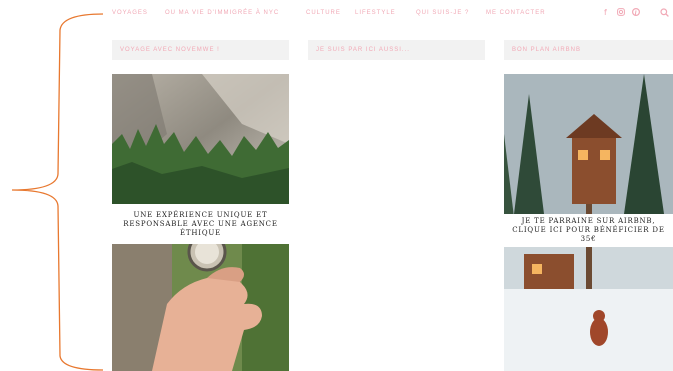 The width and height of the screenshot is (673, 371). What do you see at coordinates (664, 13) in the screenshot?
I see `search-icon` at bounding box center [664, 13].